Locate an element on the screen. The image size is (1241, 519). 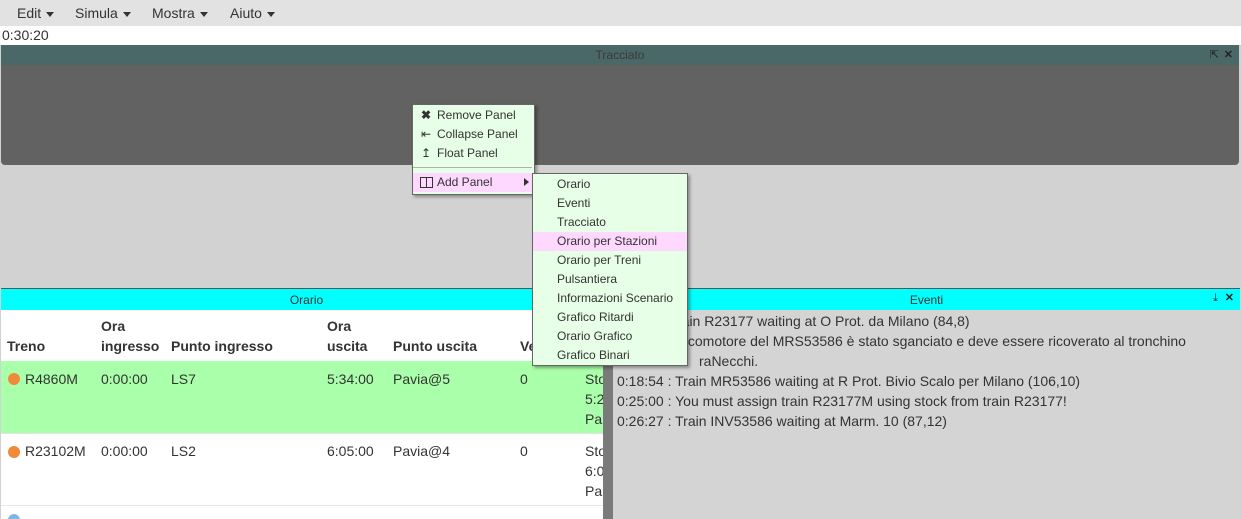
menu-simula: Simula is located at coordinates (103, 13).